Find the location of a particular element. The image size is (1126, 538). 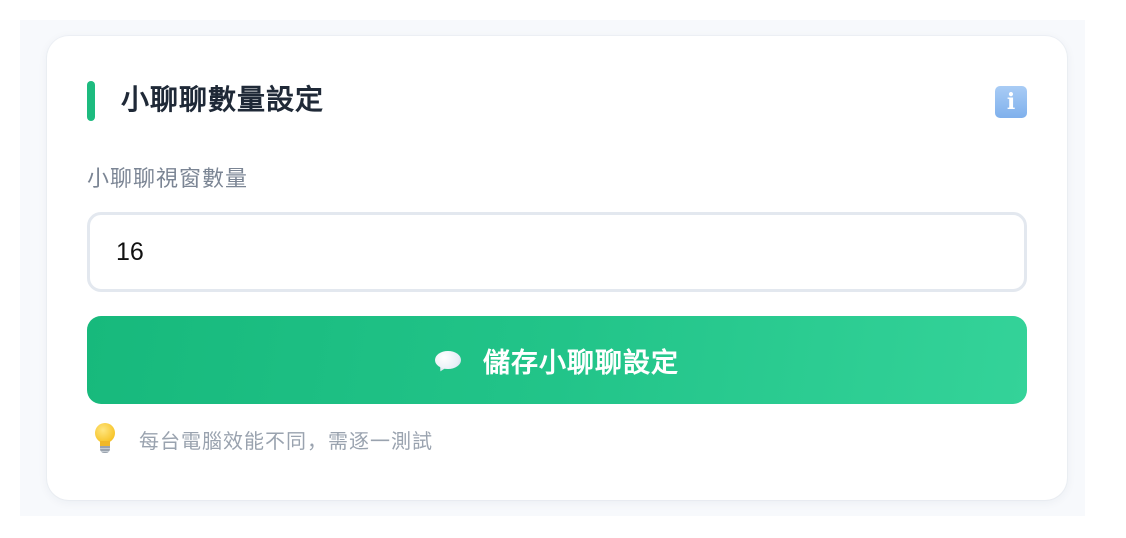

section-accent-bar is located at coordinates (91, 101).